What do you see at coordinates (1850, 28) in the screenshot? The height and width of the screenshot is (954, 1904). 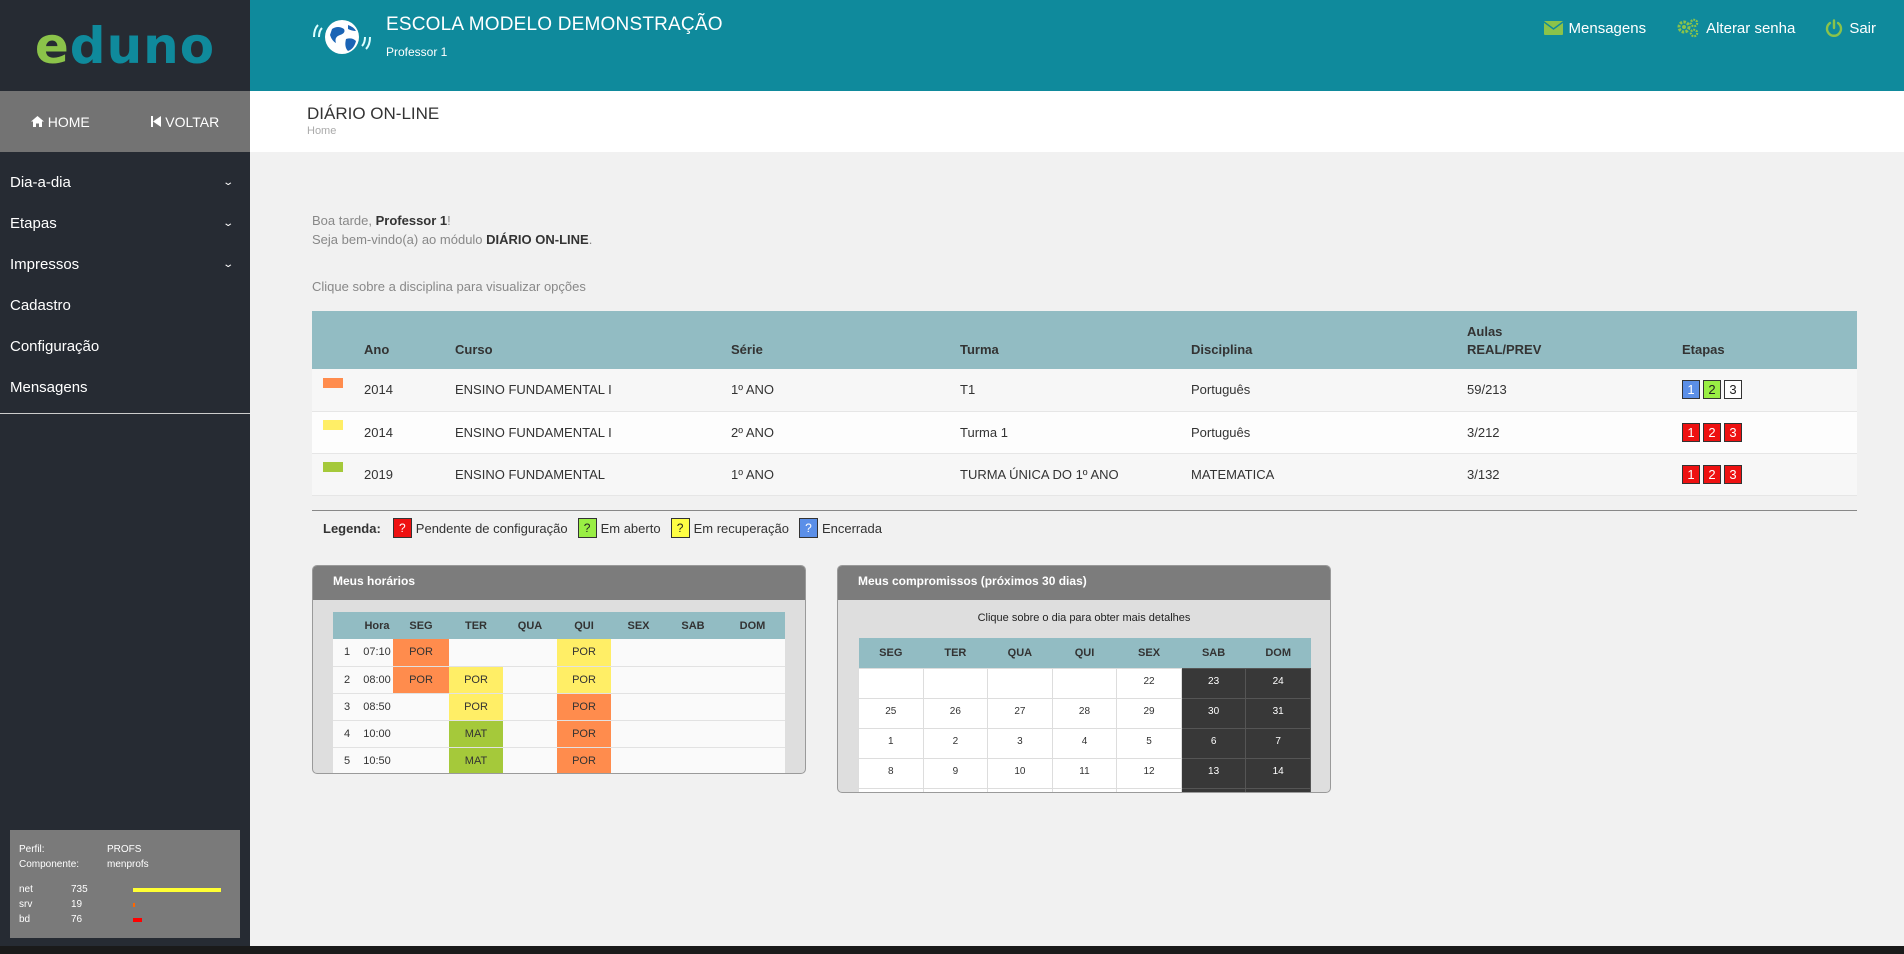 I see `logout-link: Sair` at bounding box center [1850, 28].